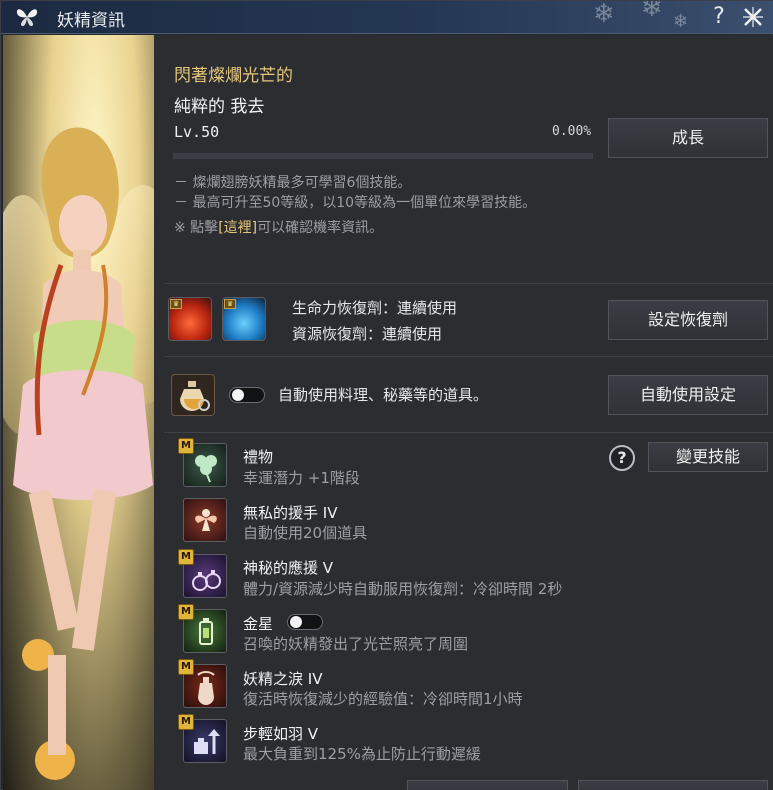 Image resolution: width=773 pixels, height=790 pixels. What do you see at coordinates (290, 513) in the screenshot?
I see `skill-name: 無私的援手 IV` at bounding box center [290, 513].